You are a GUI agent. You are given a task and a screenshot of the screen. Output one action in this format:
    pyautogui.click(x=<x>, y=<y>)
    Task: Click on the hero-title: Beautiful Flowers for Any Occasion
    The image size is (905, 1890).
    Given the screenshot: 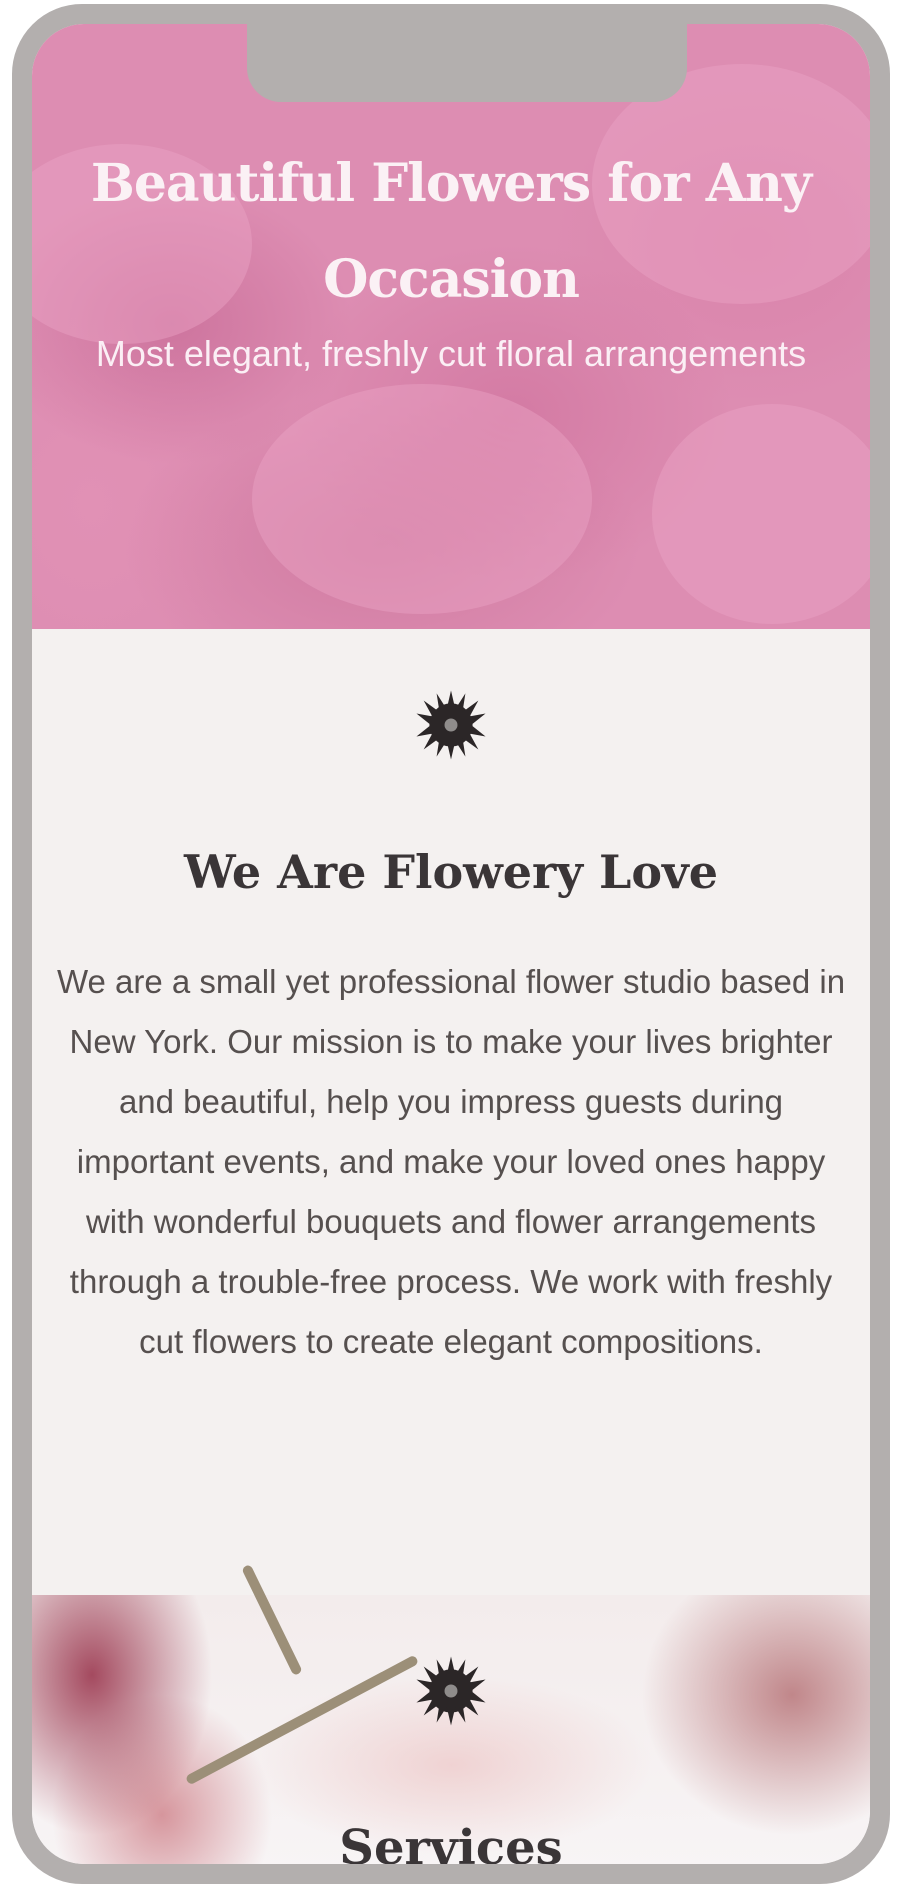 What is the action you would take?
    pyautogui.click(x=451, y=231)
    